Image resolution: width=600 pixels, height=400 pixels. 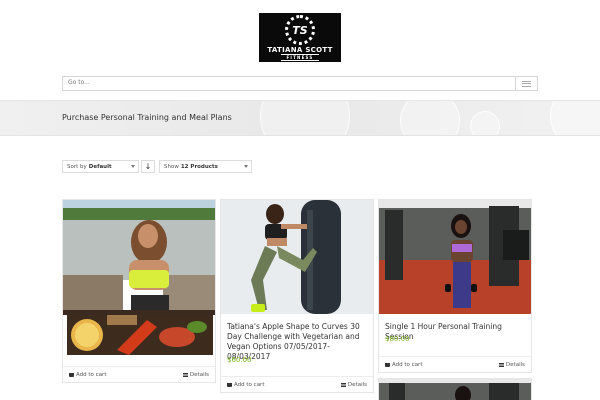 I want to click on sort-order-button: ↓, so click(x=148, y=166).